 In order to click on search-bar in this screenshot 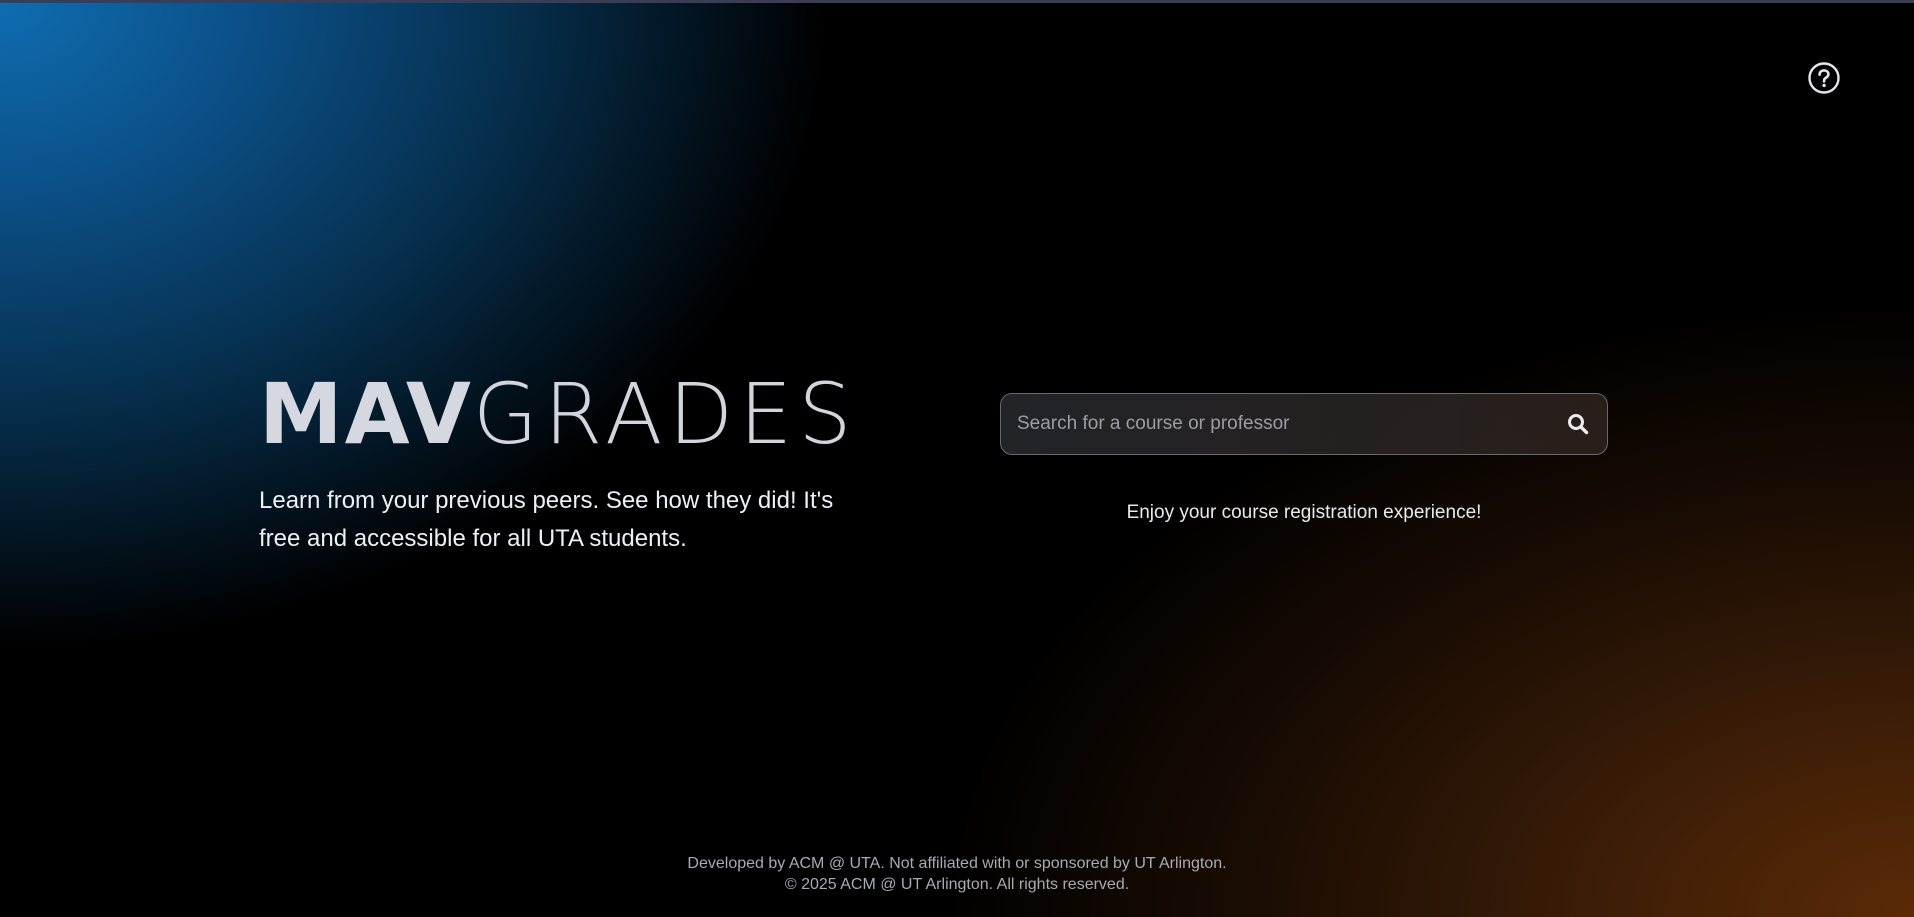, I will do `click(1304, 424)`.